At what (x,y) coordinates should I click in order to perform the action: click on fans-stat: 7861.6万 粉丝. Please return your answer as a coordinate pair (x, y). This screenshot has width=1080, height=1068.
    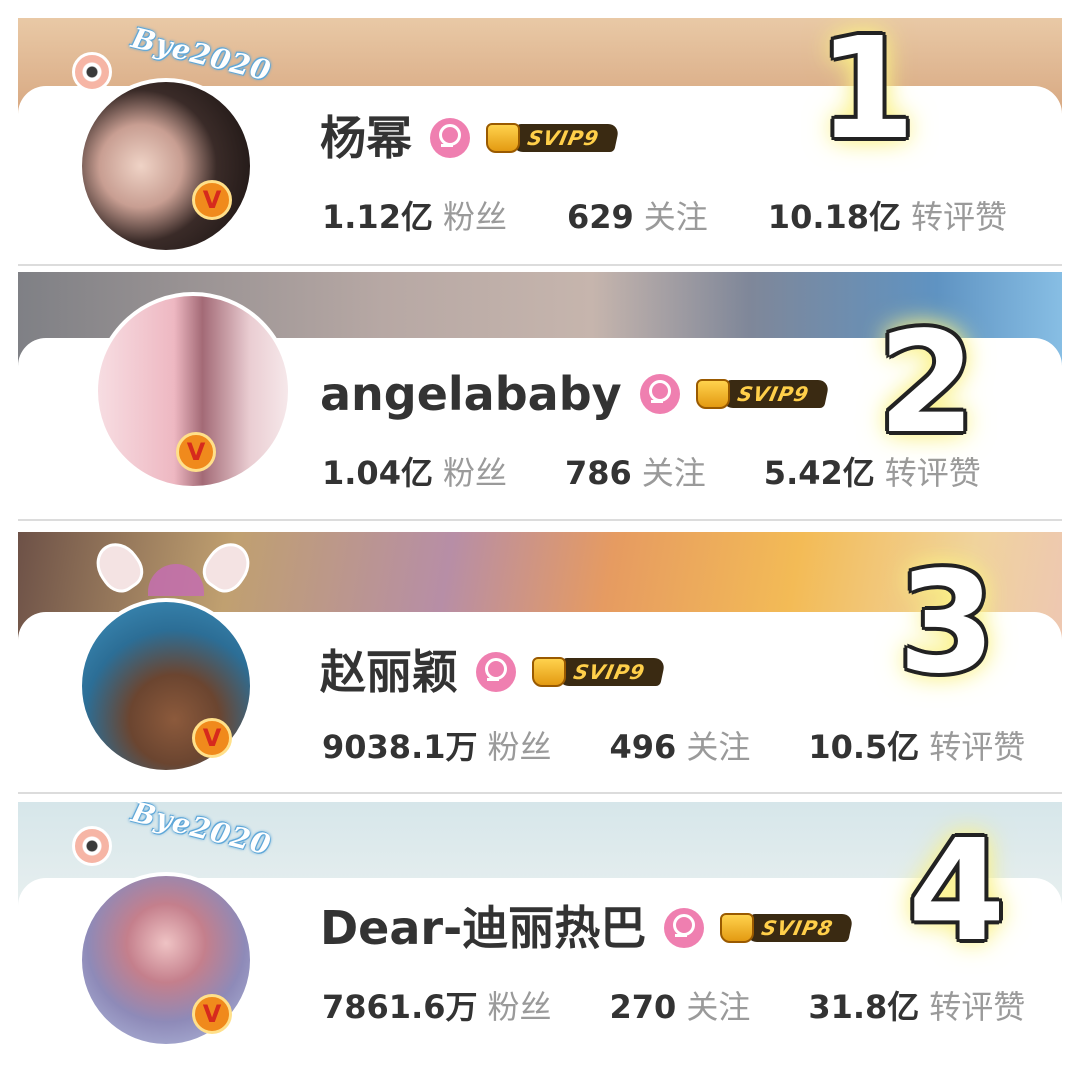
    Looking at the image, I should click on (437, 1005).